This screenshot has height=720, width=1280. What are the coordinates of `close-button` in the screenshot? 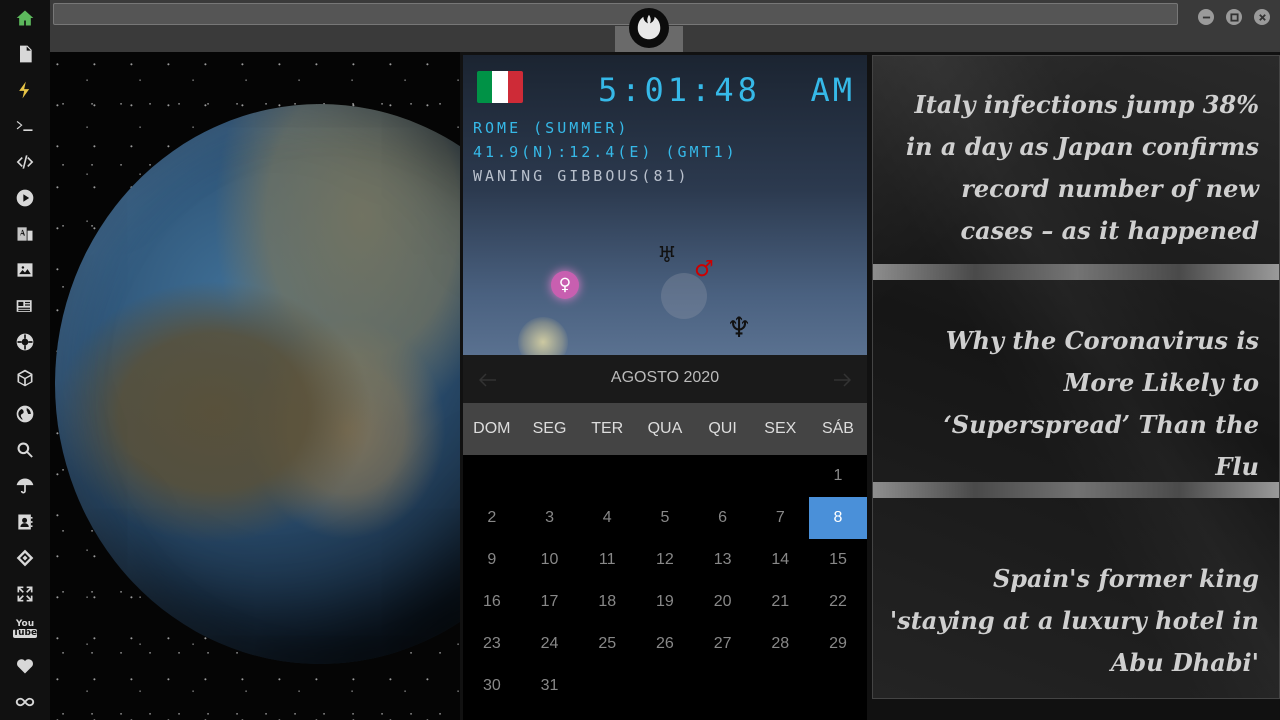 It's located at (1262, 17).